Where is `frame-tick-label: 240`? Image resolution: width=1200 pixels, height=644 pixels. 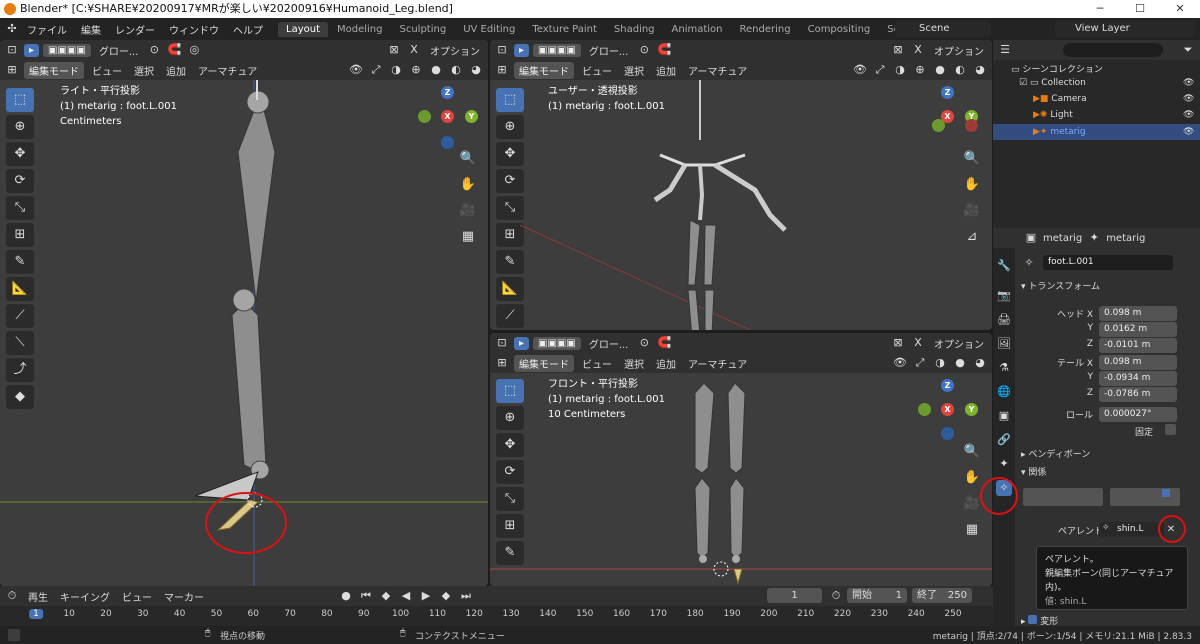 frame-tick-label: 240 is located at coordinates (916, 614).